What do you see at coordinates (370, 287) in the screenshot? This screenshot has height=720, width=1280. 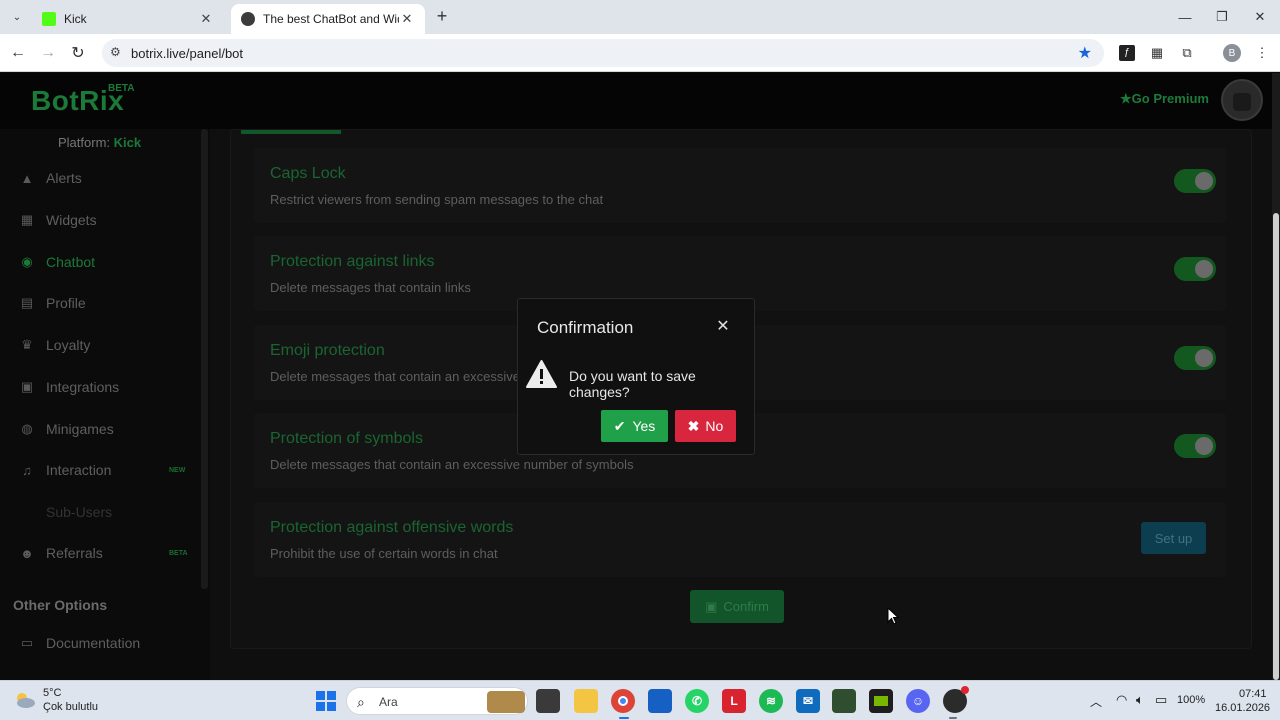 I see `setting-description: Delete messages that contain links` at bounding box center [370, 287].